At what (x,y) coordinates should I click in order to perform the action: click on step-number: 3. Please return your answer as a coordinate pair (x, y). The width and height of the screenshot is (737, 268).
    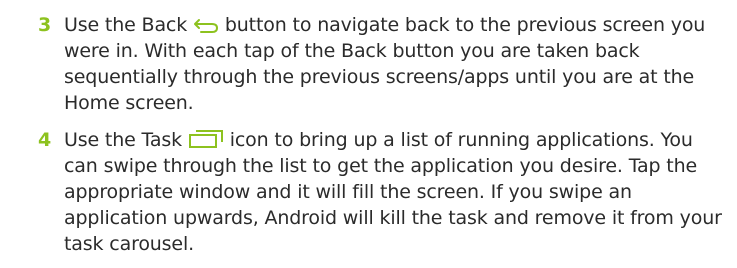
    Looking at the image, I should click on (45, 25).